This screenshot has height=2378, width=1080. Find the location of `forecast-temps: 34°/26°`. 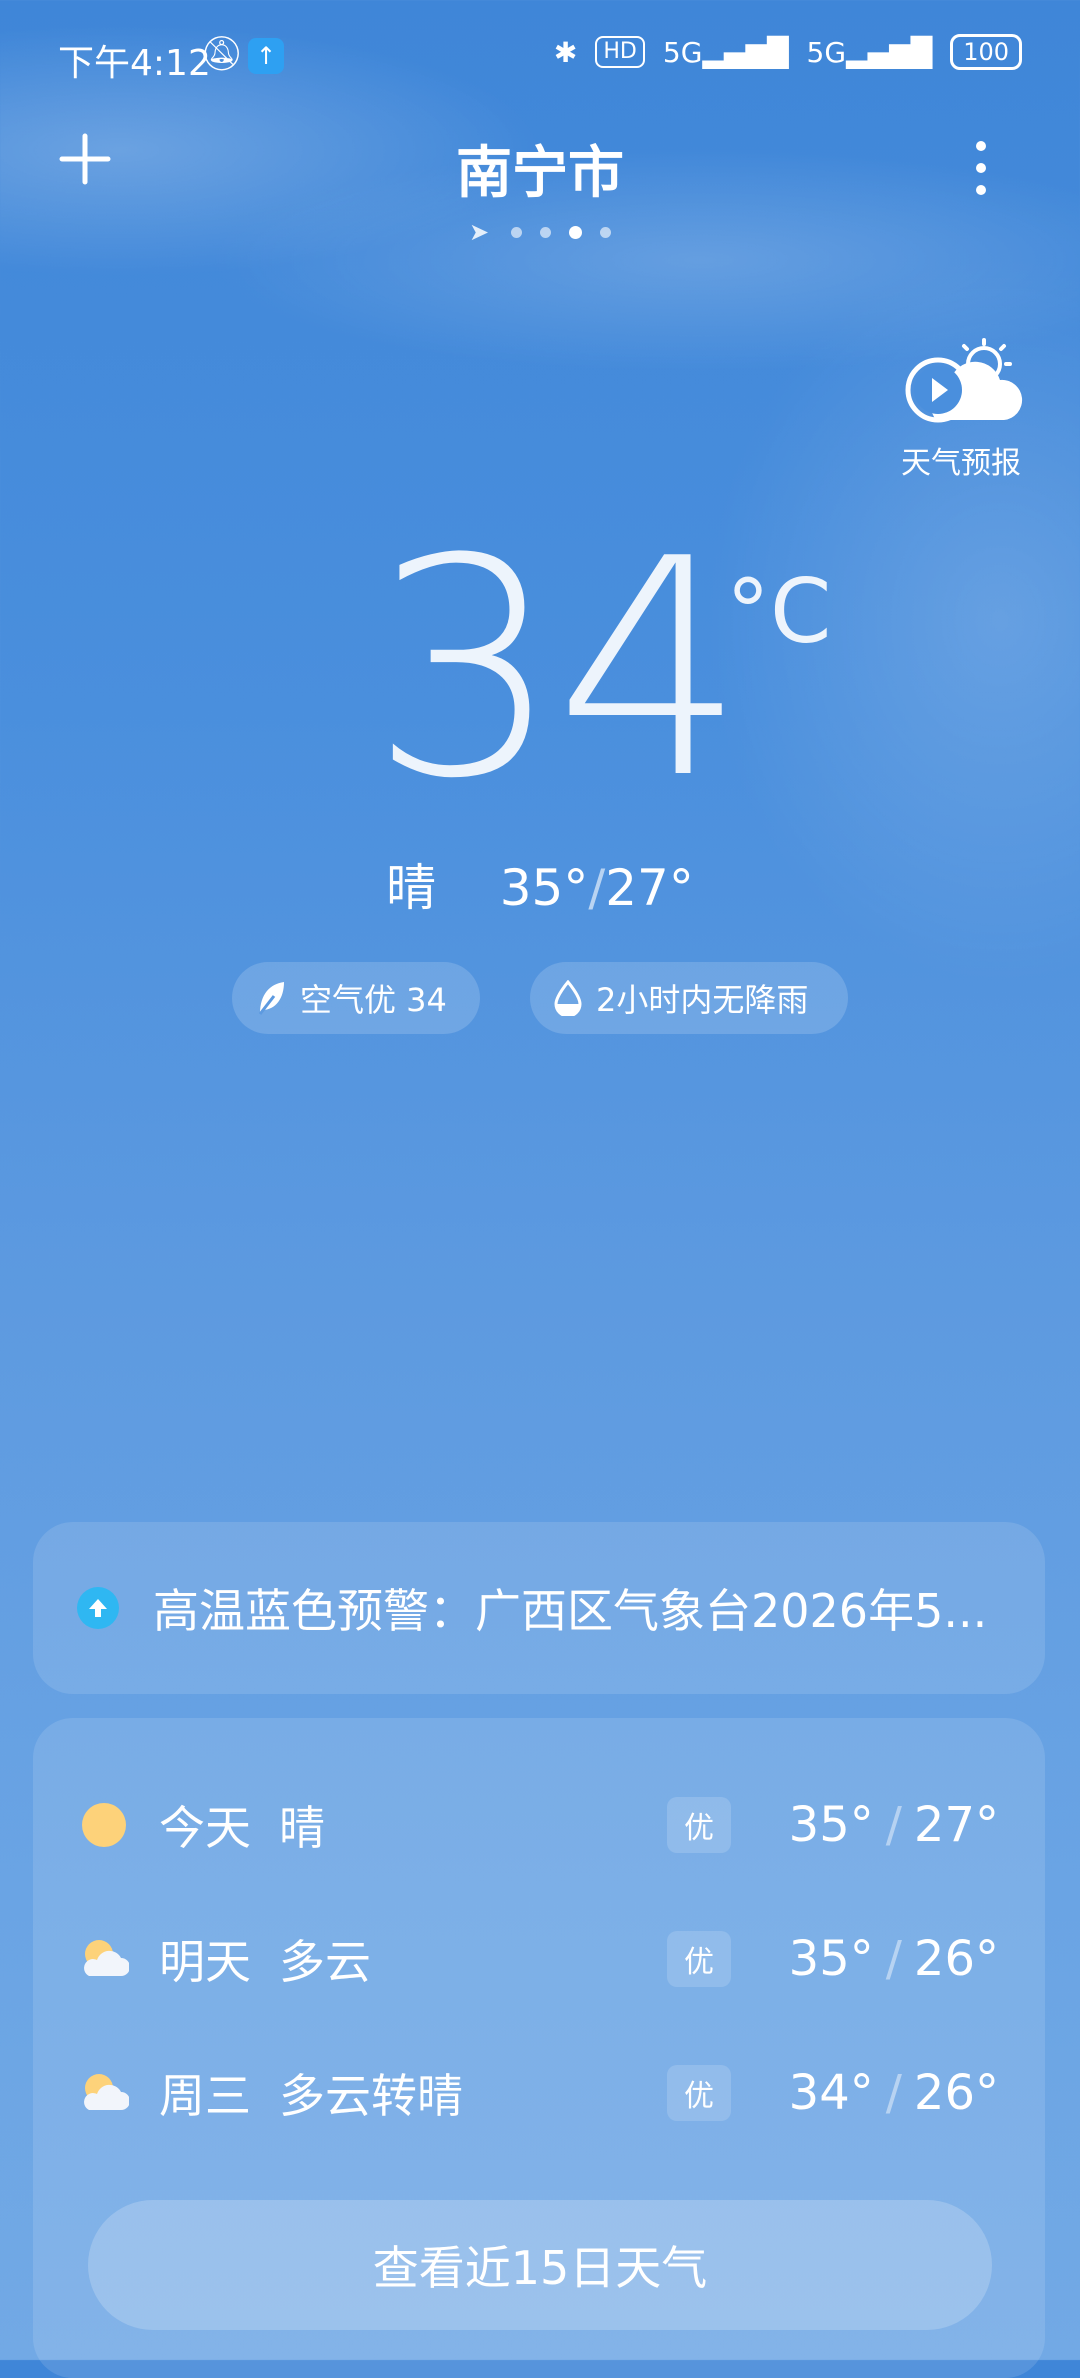

forecast-temps: 34°/26° is located at coordinates (893, 2093).